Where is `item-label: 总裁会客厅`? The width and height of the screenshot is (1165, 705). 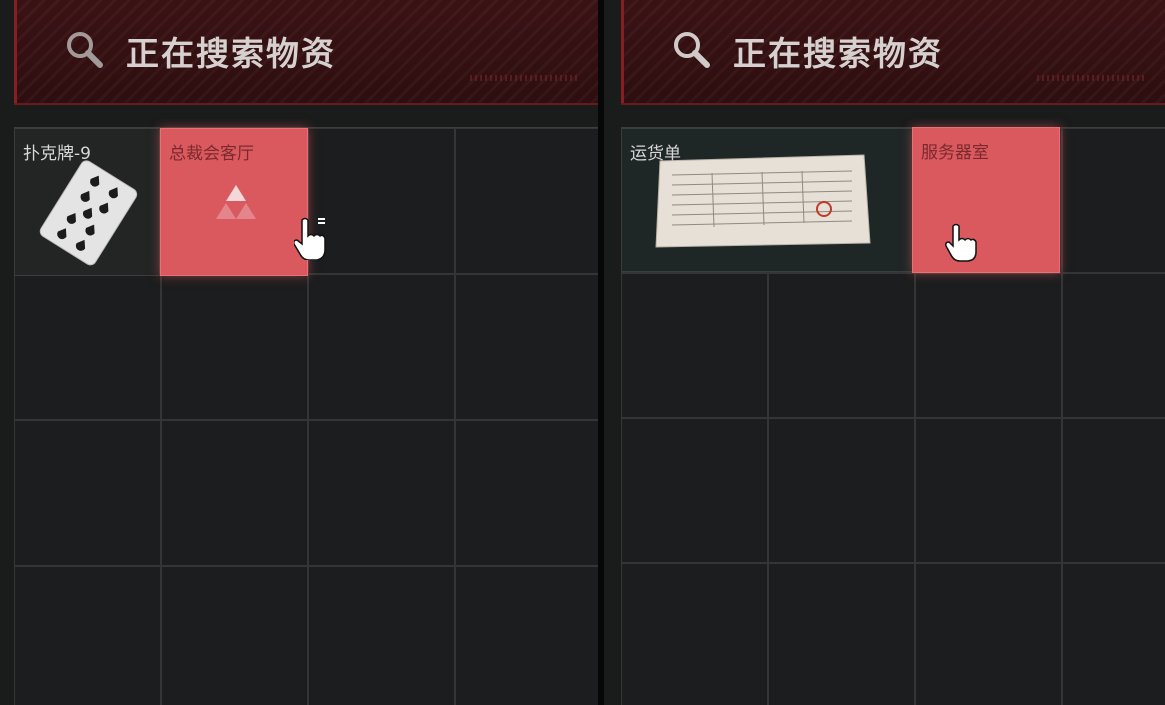 item-label: 总裁会客厅 is located at coordinates (211, 154).